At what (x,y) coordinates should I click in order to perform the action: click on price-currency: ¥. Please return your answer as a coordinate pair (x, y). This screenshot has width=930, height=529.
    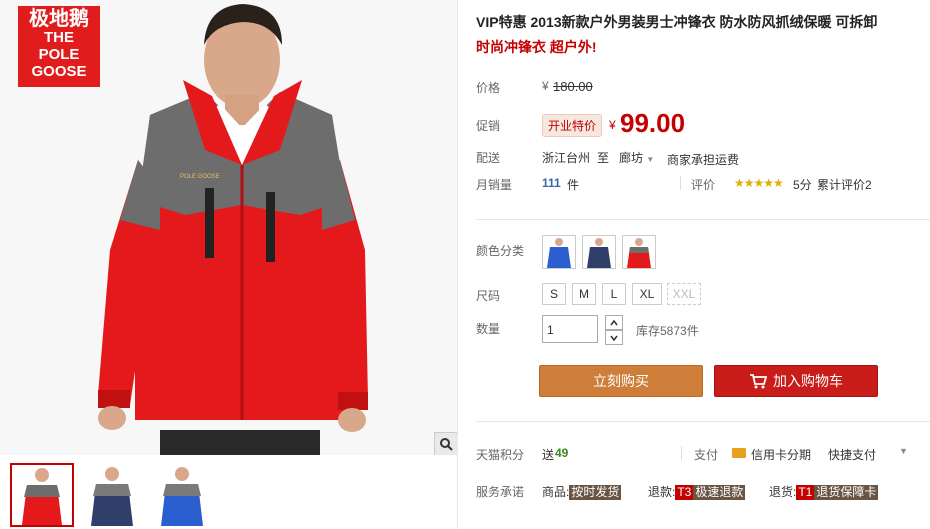
    Looking at the image, I should click on (545, 86).